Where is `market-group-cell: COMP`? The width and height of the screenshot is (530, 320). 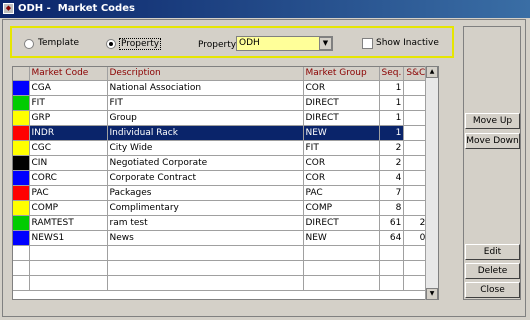
market-group-cell: COMP is located at coordinates (341, 208).